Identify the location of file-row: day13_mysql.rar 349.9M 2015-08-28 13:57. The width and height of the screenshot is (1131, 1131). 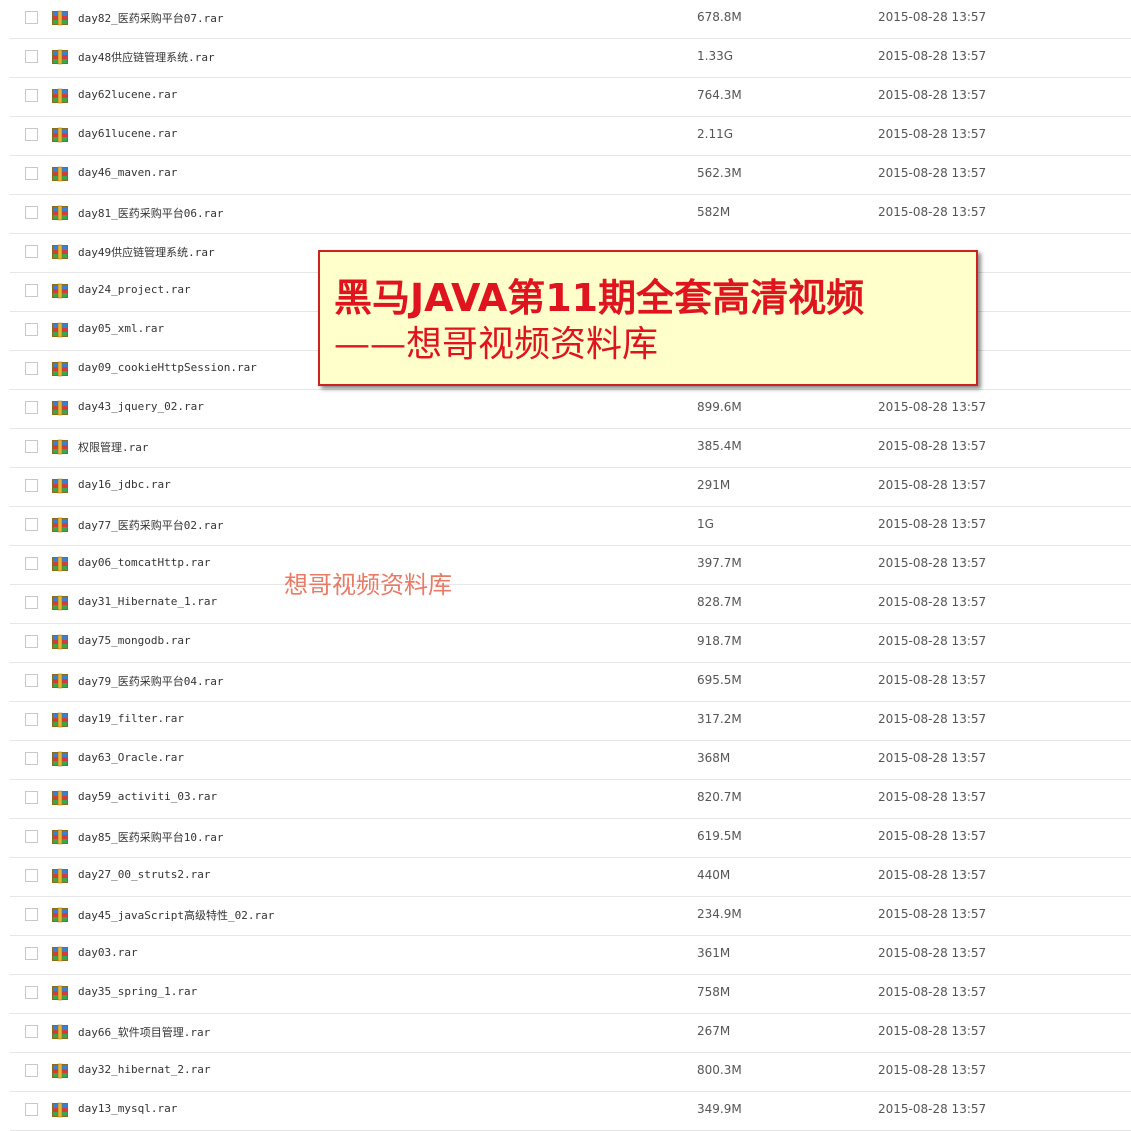
(570, 1111).